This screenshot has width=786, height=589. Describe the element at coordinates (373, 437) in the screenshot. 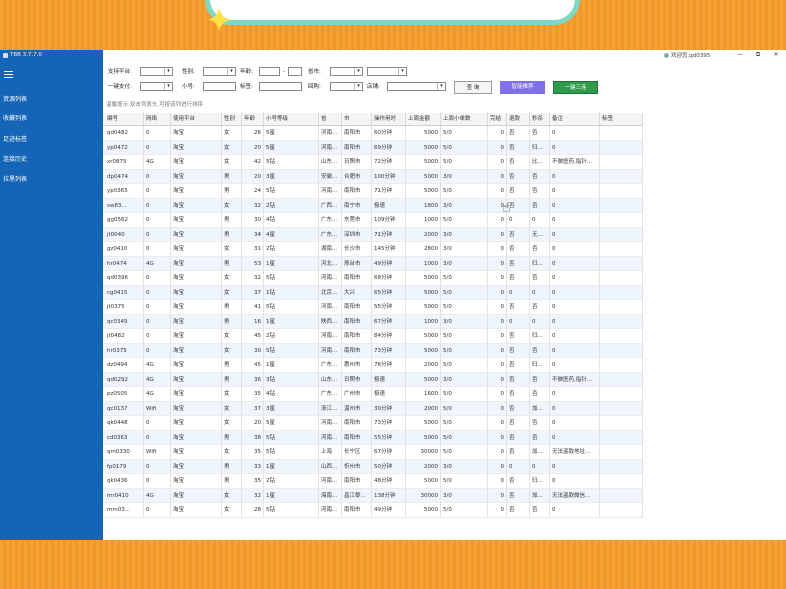

I see `table-row: cd0363 0 淘宝男 38 5钻 河南... 南阳市 55分钟 5000 5/0 0 否否 0` at that location.